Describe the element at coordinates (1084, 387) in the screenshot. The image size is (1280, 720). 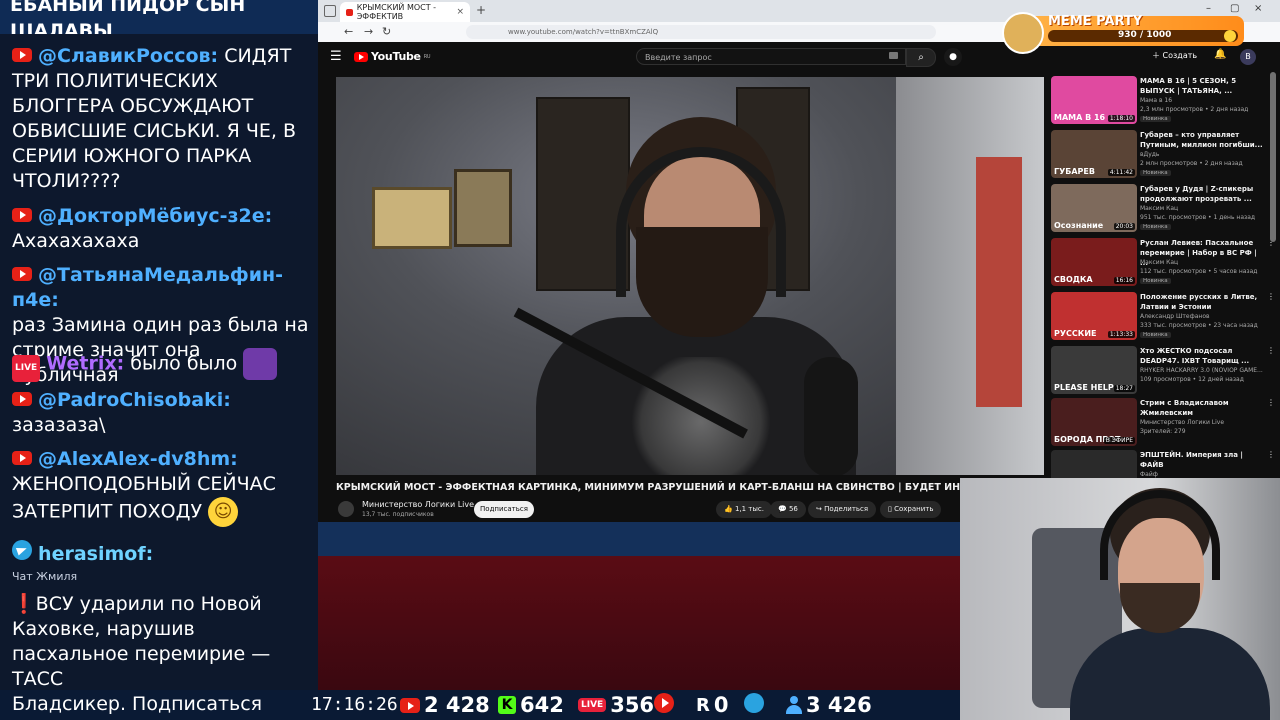
I see `thumbnail-text: PLEASE HELP` at that location.